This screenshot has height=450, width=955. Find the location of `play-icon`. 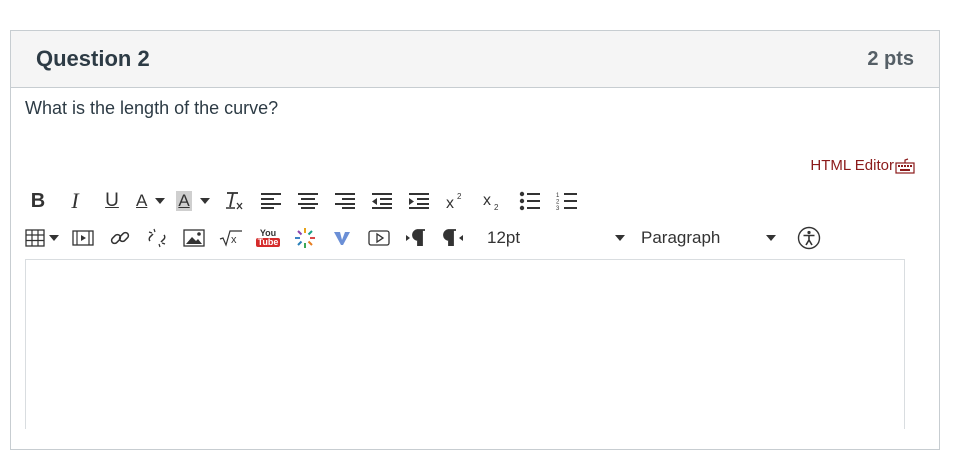

play-icon is located at coordinates (379, 238).